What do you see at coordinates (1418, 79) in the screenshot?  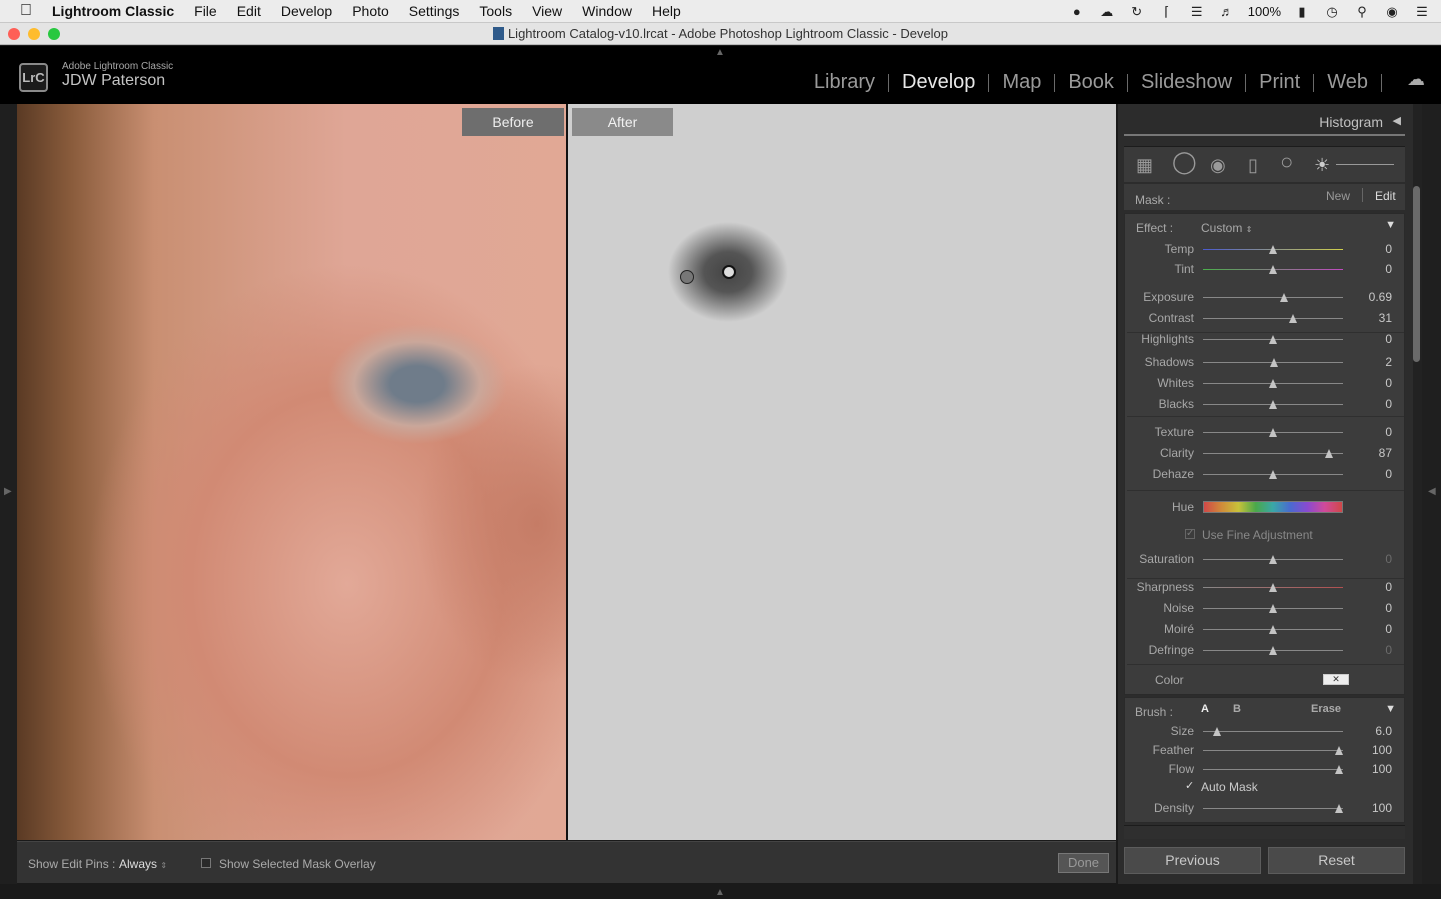 I see `cloud-status-icon: ☁` at bounding box center [1418, 79].